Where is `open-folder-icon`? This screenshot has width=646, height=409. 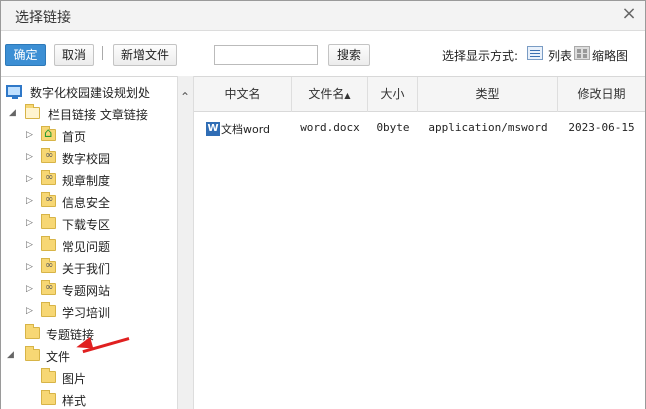
open-folder-icon is located at coordinates (32, 111).